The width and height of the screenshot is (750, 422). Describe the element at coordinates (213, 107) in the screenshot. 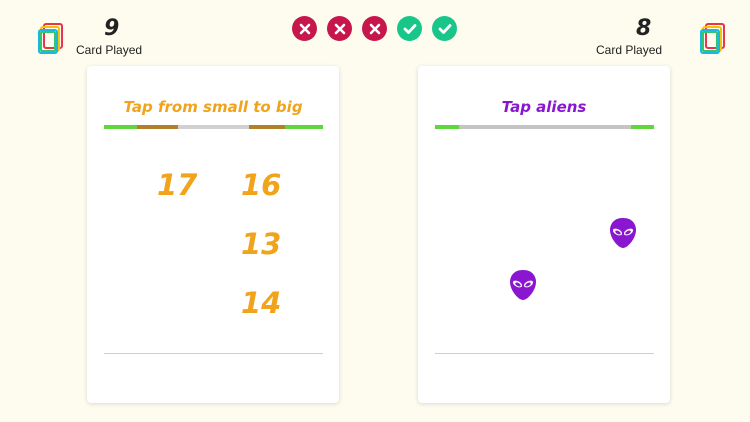

I see `card-instruction: Tap from small to big` at that location.